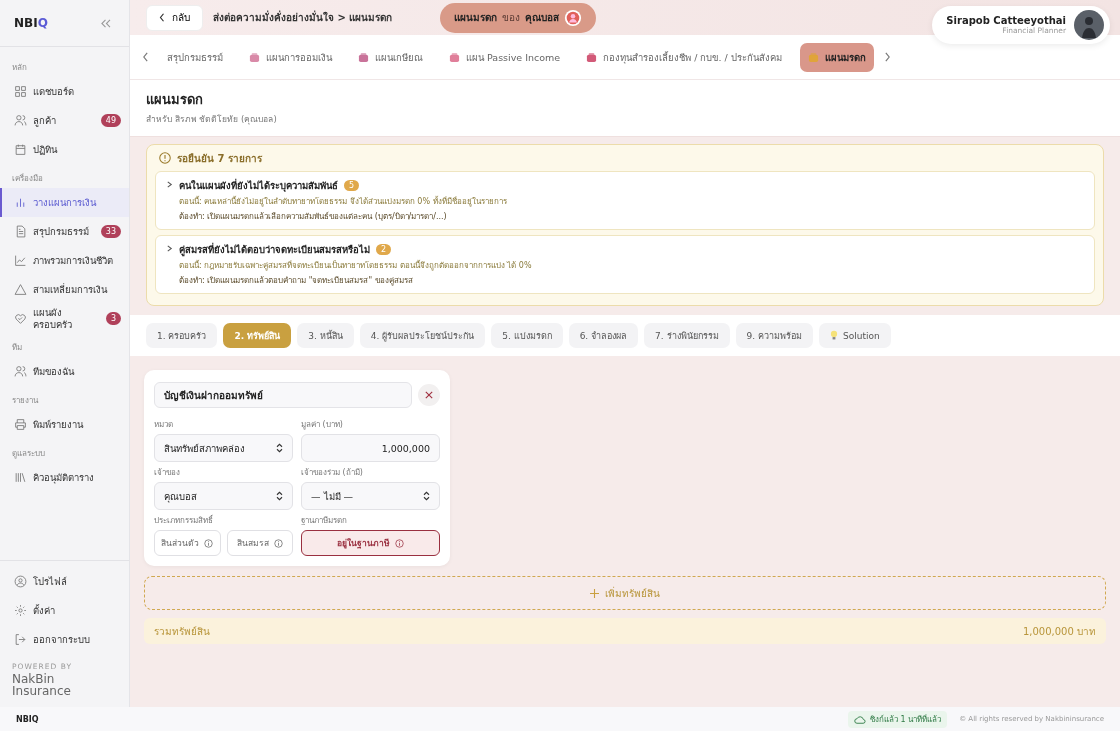 The height and width of the screenshot is (731, 1120). What do you see at coordinates (684, 57) in the screenshot?
I see `plan-tab: กองทุนสำรองเลี้ยงชีพ / กบข. / ประกันสังคม` at bounding box center [684, 57].